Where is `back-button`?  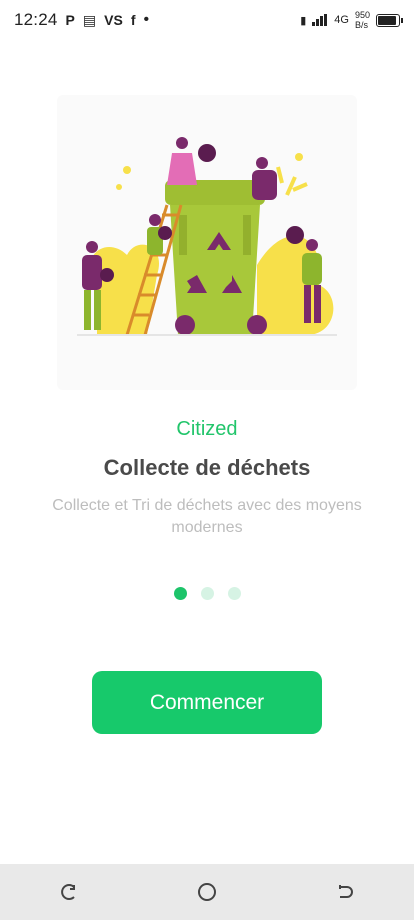 back-button is located at coordinates (345, 892).